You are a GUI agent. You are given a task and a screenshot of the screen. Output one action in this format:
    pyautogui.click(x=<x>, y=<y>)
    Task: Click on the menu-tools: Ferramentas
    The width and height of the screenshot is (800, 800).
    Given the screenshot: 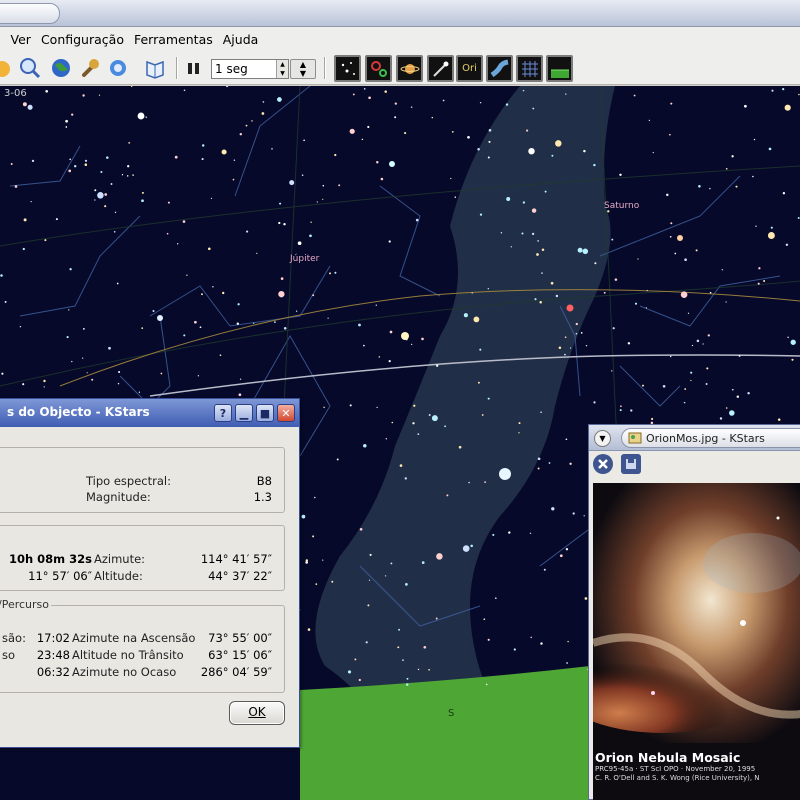 What is the action you would take?
    pyautogui.click(x=173, y=39)
    